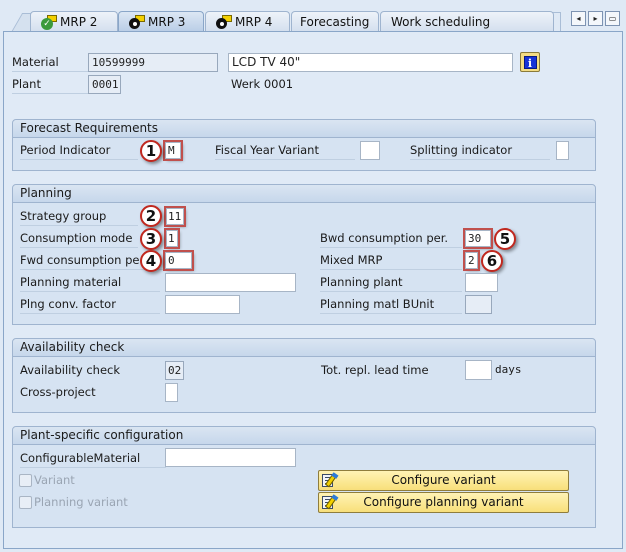  What do you see at coordinates (304, 194) in the screenshot?
I see `group-title: Planning` at bounding box center [304, 194].